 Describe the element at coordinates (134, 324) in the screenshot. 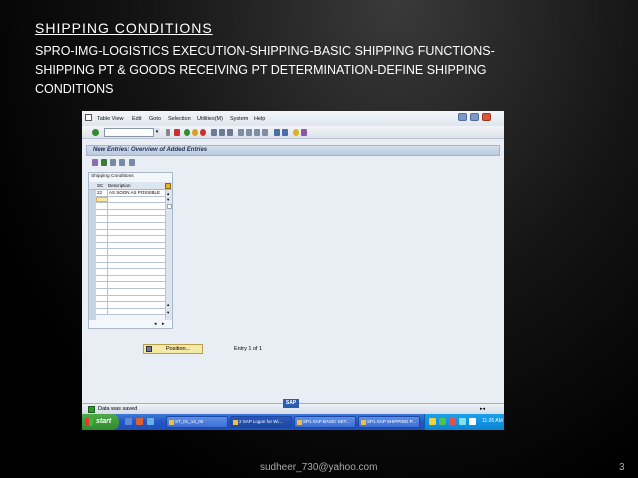

I see `horizontal-scrollbar: ◂ ▸` at that location.